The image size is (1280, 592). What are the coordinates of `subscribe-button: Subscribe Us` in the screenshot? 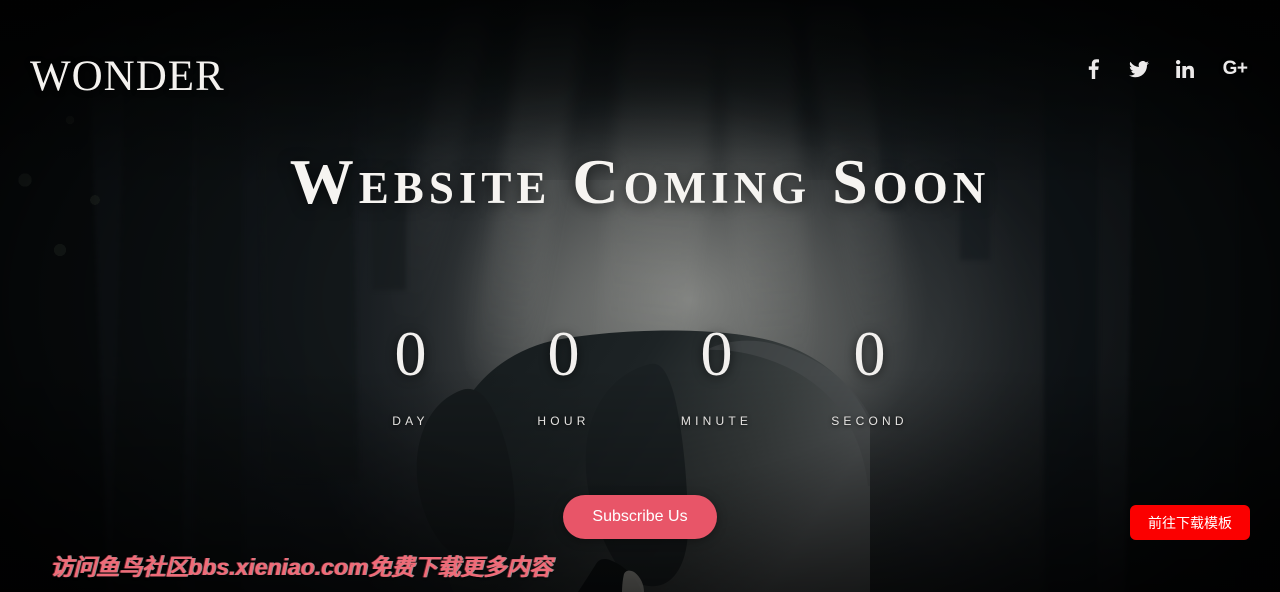 It's located at (640, 517).